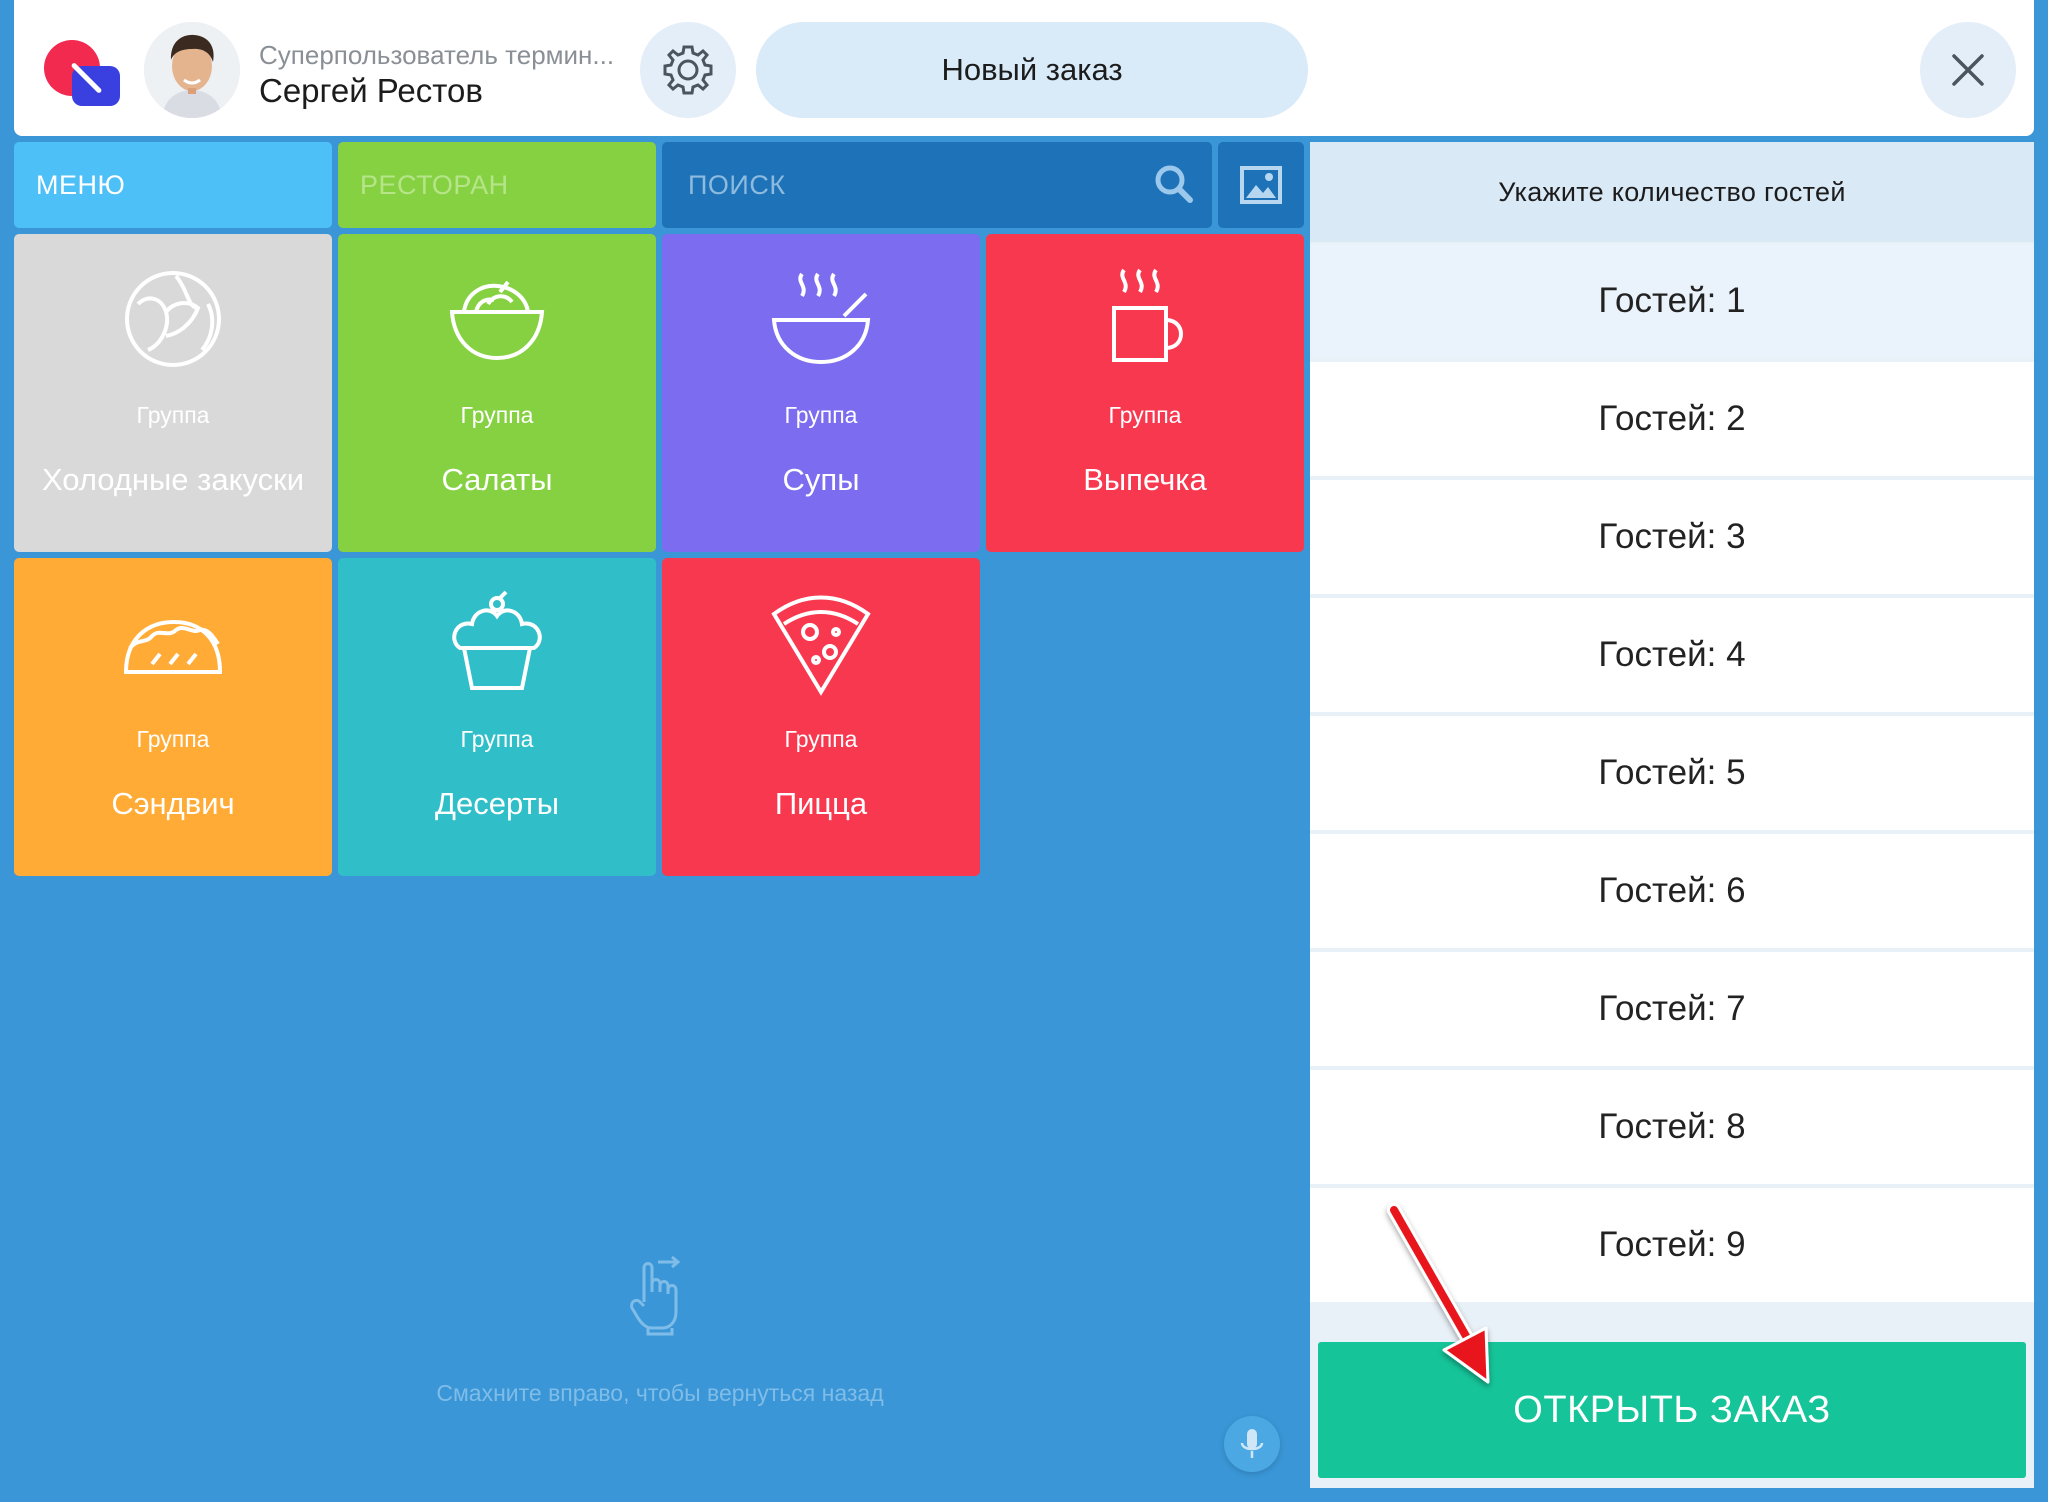  Describe the element at coordinates (821, 645) in the screenshot. I see `pizza-icon` at that location.